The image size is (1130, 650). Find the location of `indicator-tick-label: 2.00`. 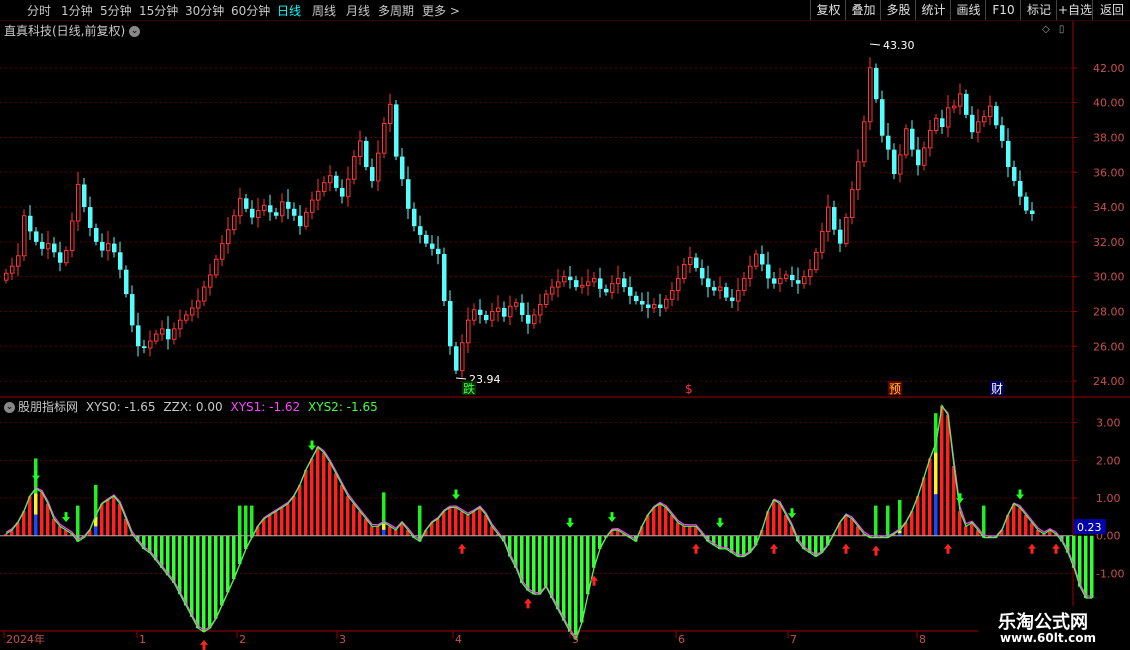

indicator-tick-label: 2.00 is located at coordinates (1108, 460).